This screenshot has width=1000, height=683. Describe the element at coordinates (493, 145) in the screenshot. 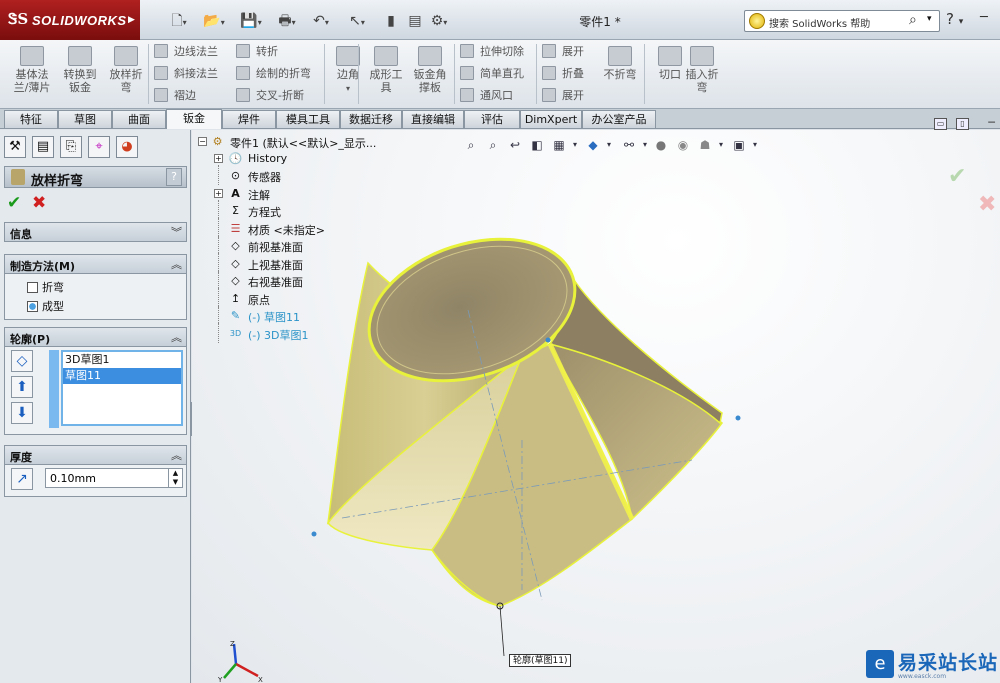

I see `zoom-to-area-icon: ⌕` at that location.